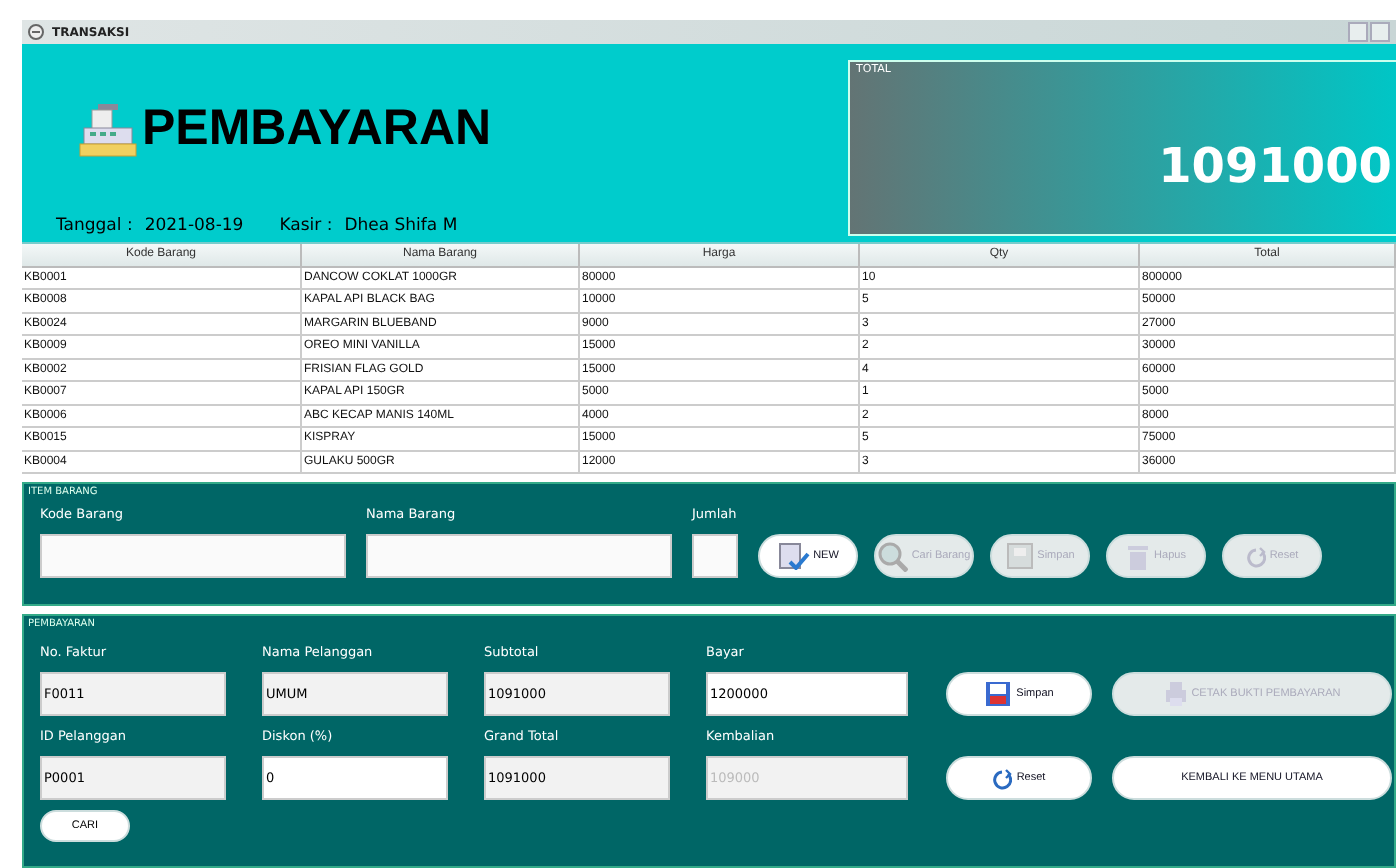 This screenshot has height=868, width=1396. Describe the element at coordinates (1276, 166) in the screenshot. I see `total-amount: 1091000` at that location.